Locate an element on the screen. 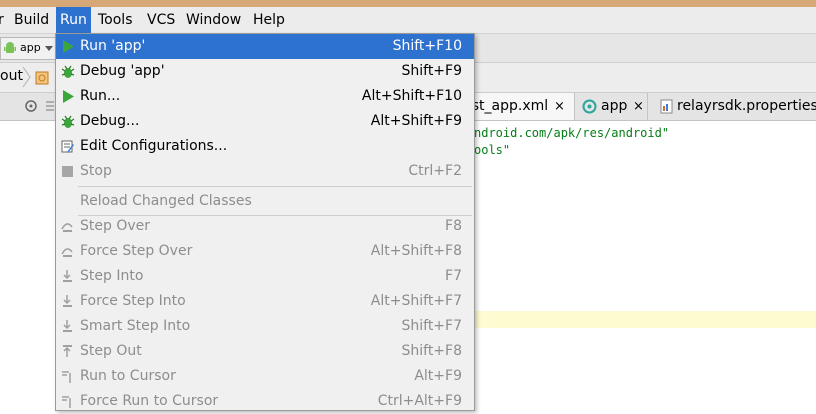 Image resolution: width=816 pixels, height=414 pixels. window-title-bar is located at coordinates (408, 3).